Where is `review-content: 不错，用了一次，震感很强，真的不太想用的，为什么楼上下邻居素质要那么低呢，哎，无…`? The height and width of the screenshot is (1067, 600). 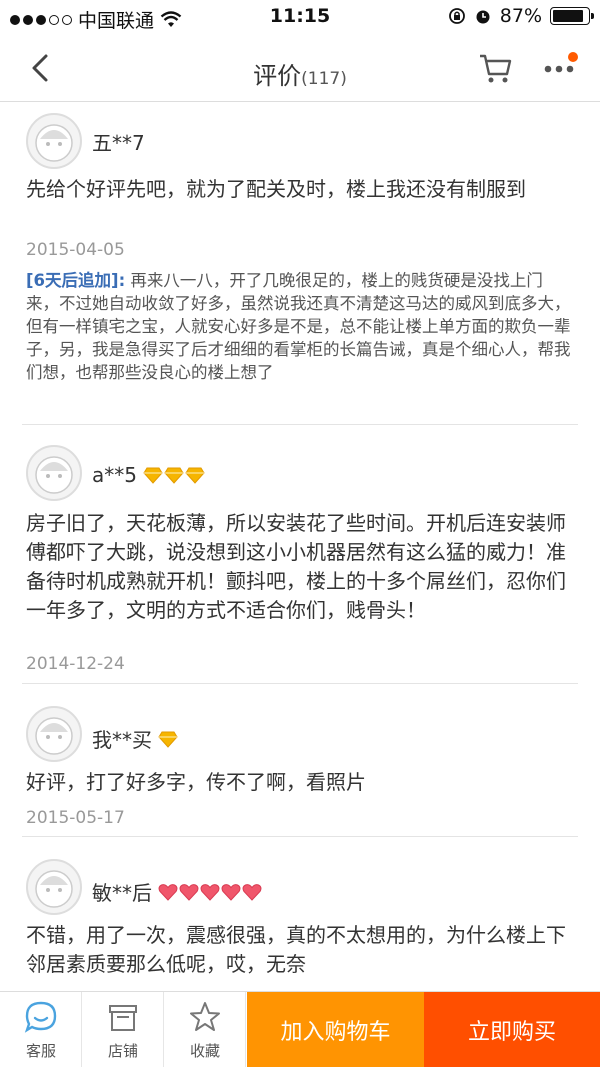
review-content: 不错，用了一次，震感很强，真的不太想用的，为什么楼上下邻居素质要那么低呢，哎，无… is located at coordinates (296, 949).